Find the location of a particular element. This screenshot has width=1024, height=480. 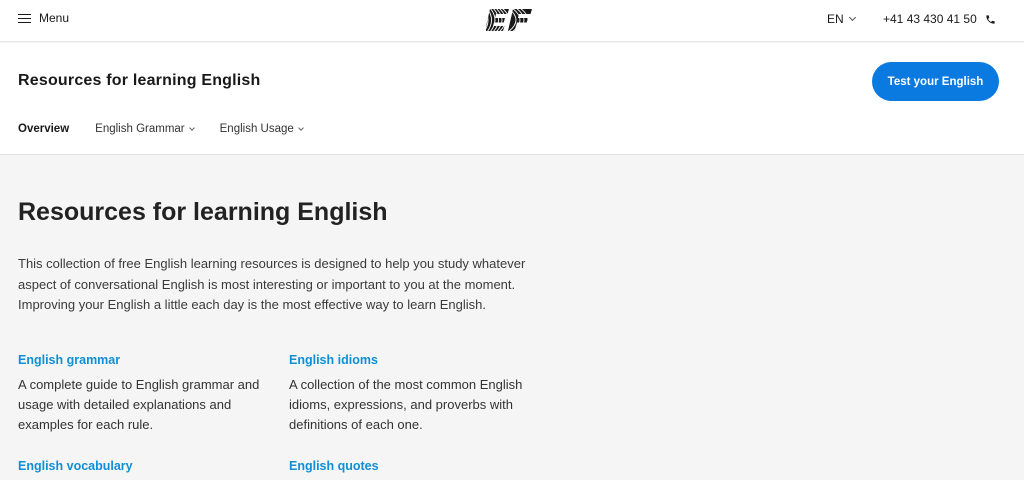

tab-label: Overview is located at coordinates (44, 129).